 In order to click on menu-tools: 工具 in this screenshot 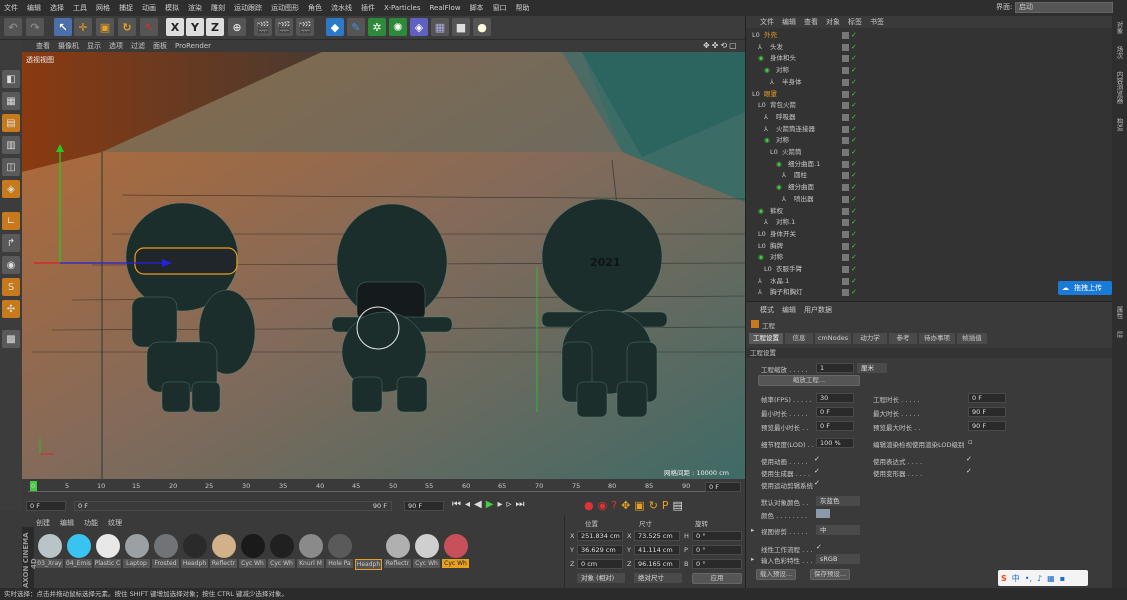, I will do `click(80, 8)`.